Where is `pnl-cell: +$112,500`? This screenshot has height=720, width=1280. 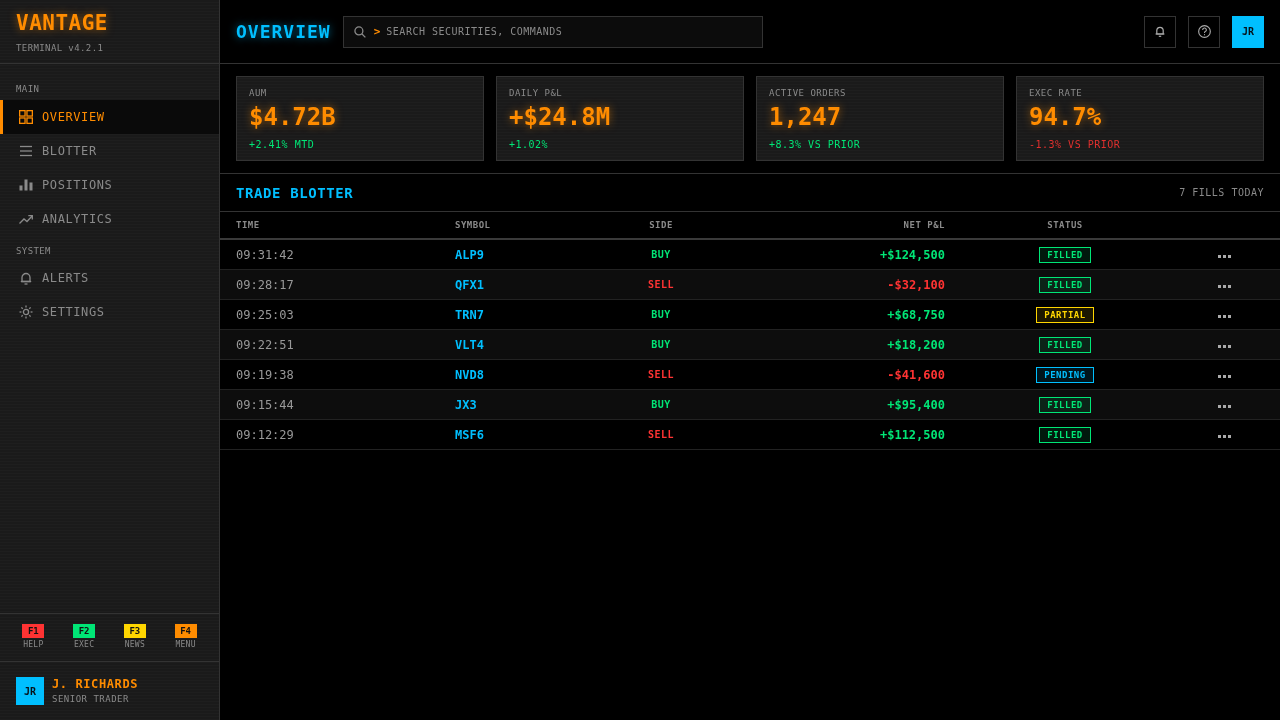 pnl-cell: +$112,500 is located at coordinates (912, 434).